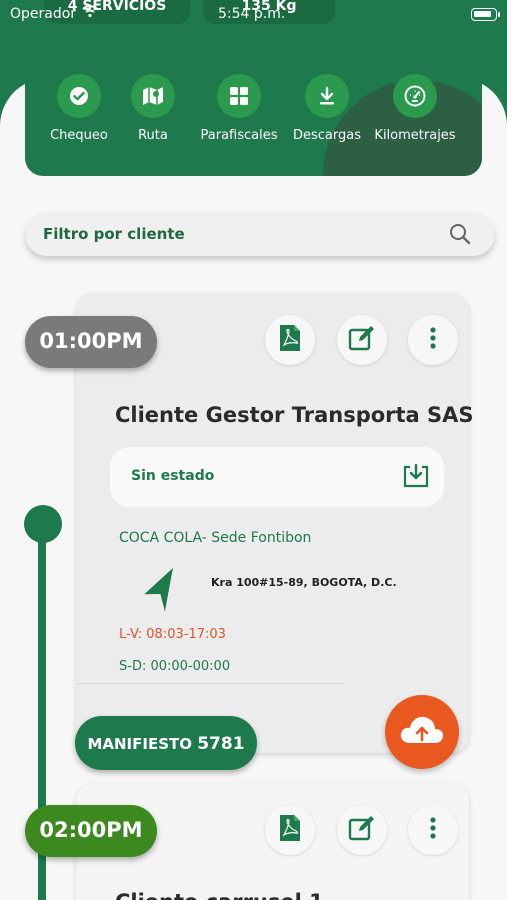 The image size is (507, 900). I want to click on status-bar: 4 SERVICIOS 135 Kg Operador 5:54 p.m., so click(253, 15).